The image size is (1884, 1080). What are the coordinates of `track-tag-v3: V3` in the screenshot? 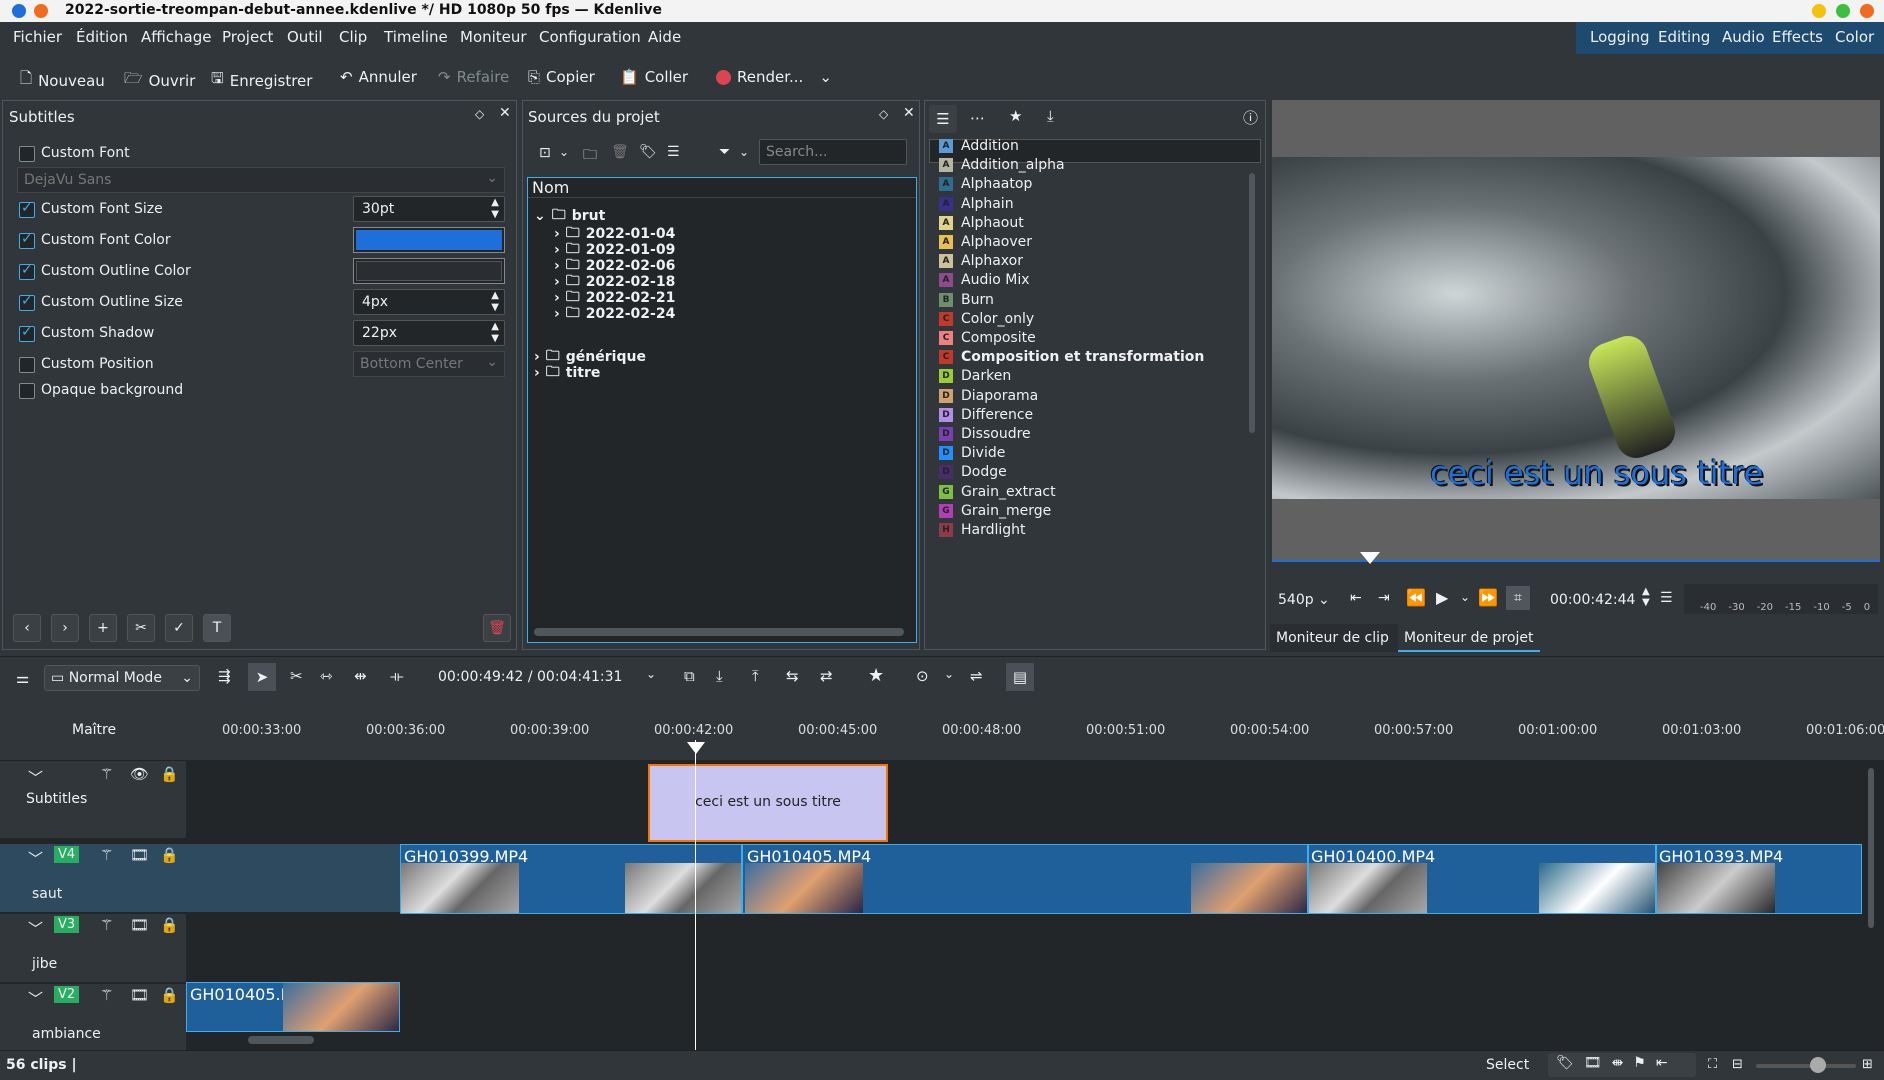 It's located at (67, 924).